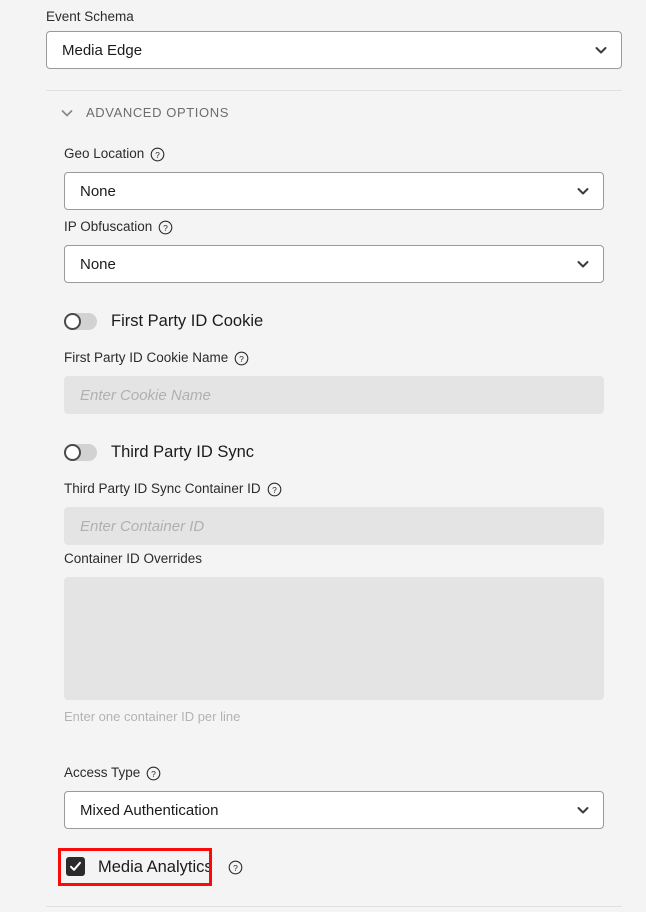 This screenshot has height=912, width=646. I want to click on section-divider-bottom, so click(334, 906).